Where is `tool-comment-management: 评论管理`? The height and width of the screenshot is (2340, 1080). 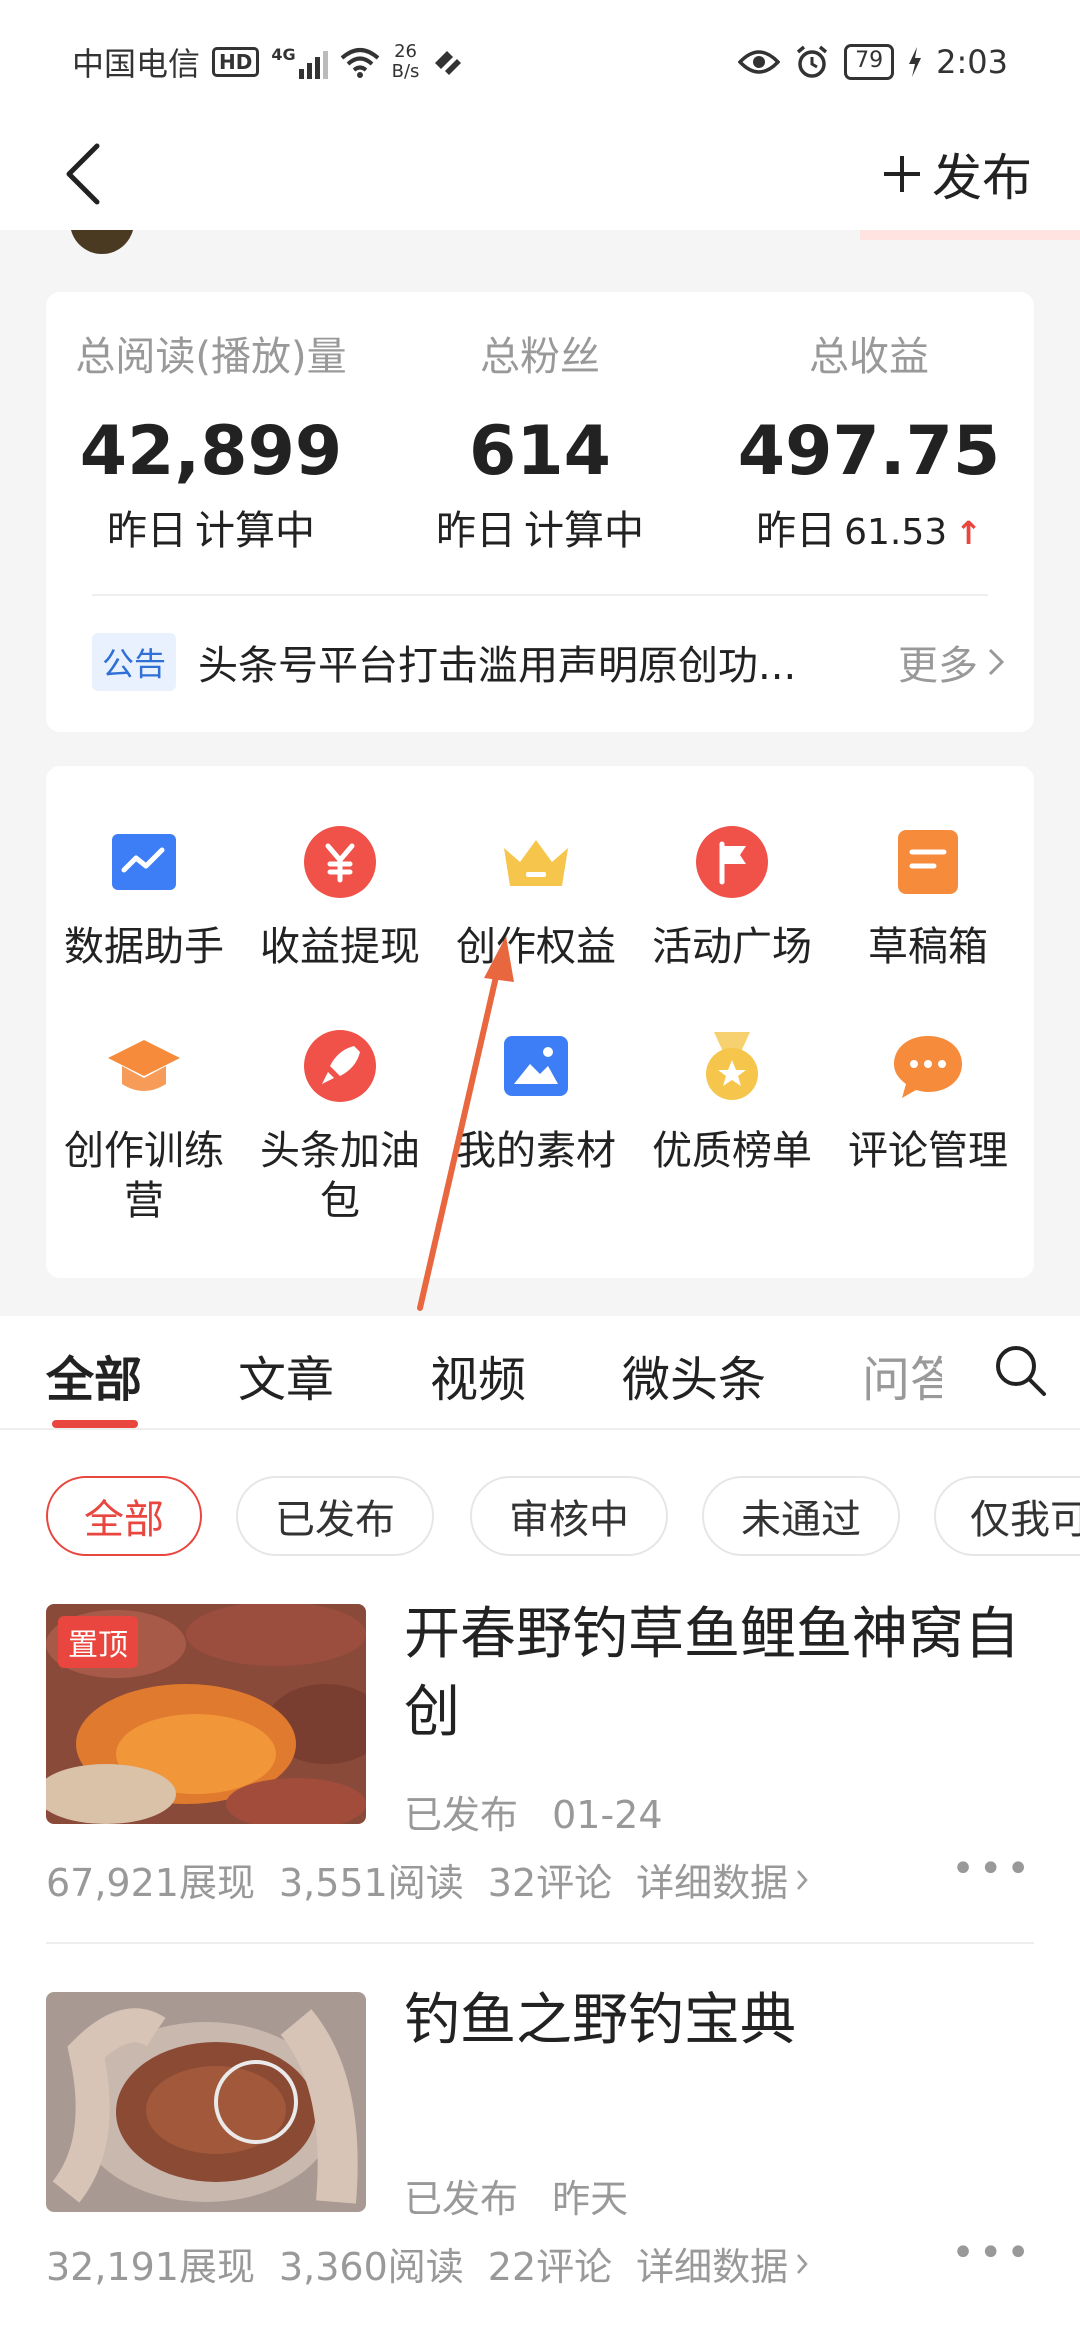
tool-comment-management: 评论管理 is located at coordinates (928, 1102).